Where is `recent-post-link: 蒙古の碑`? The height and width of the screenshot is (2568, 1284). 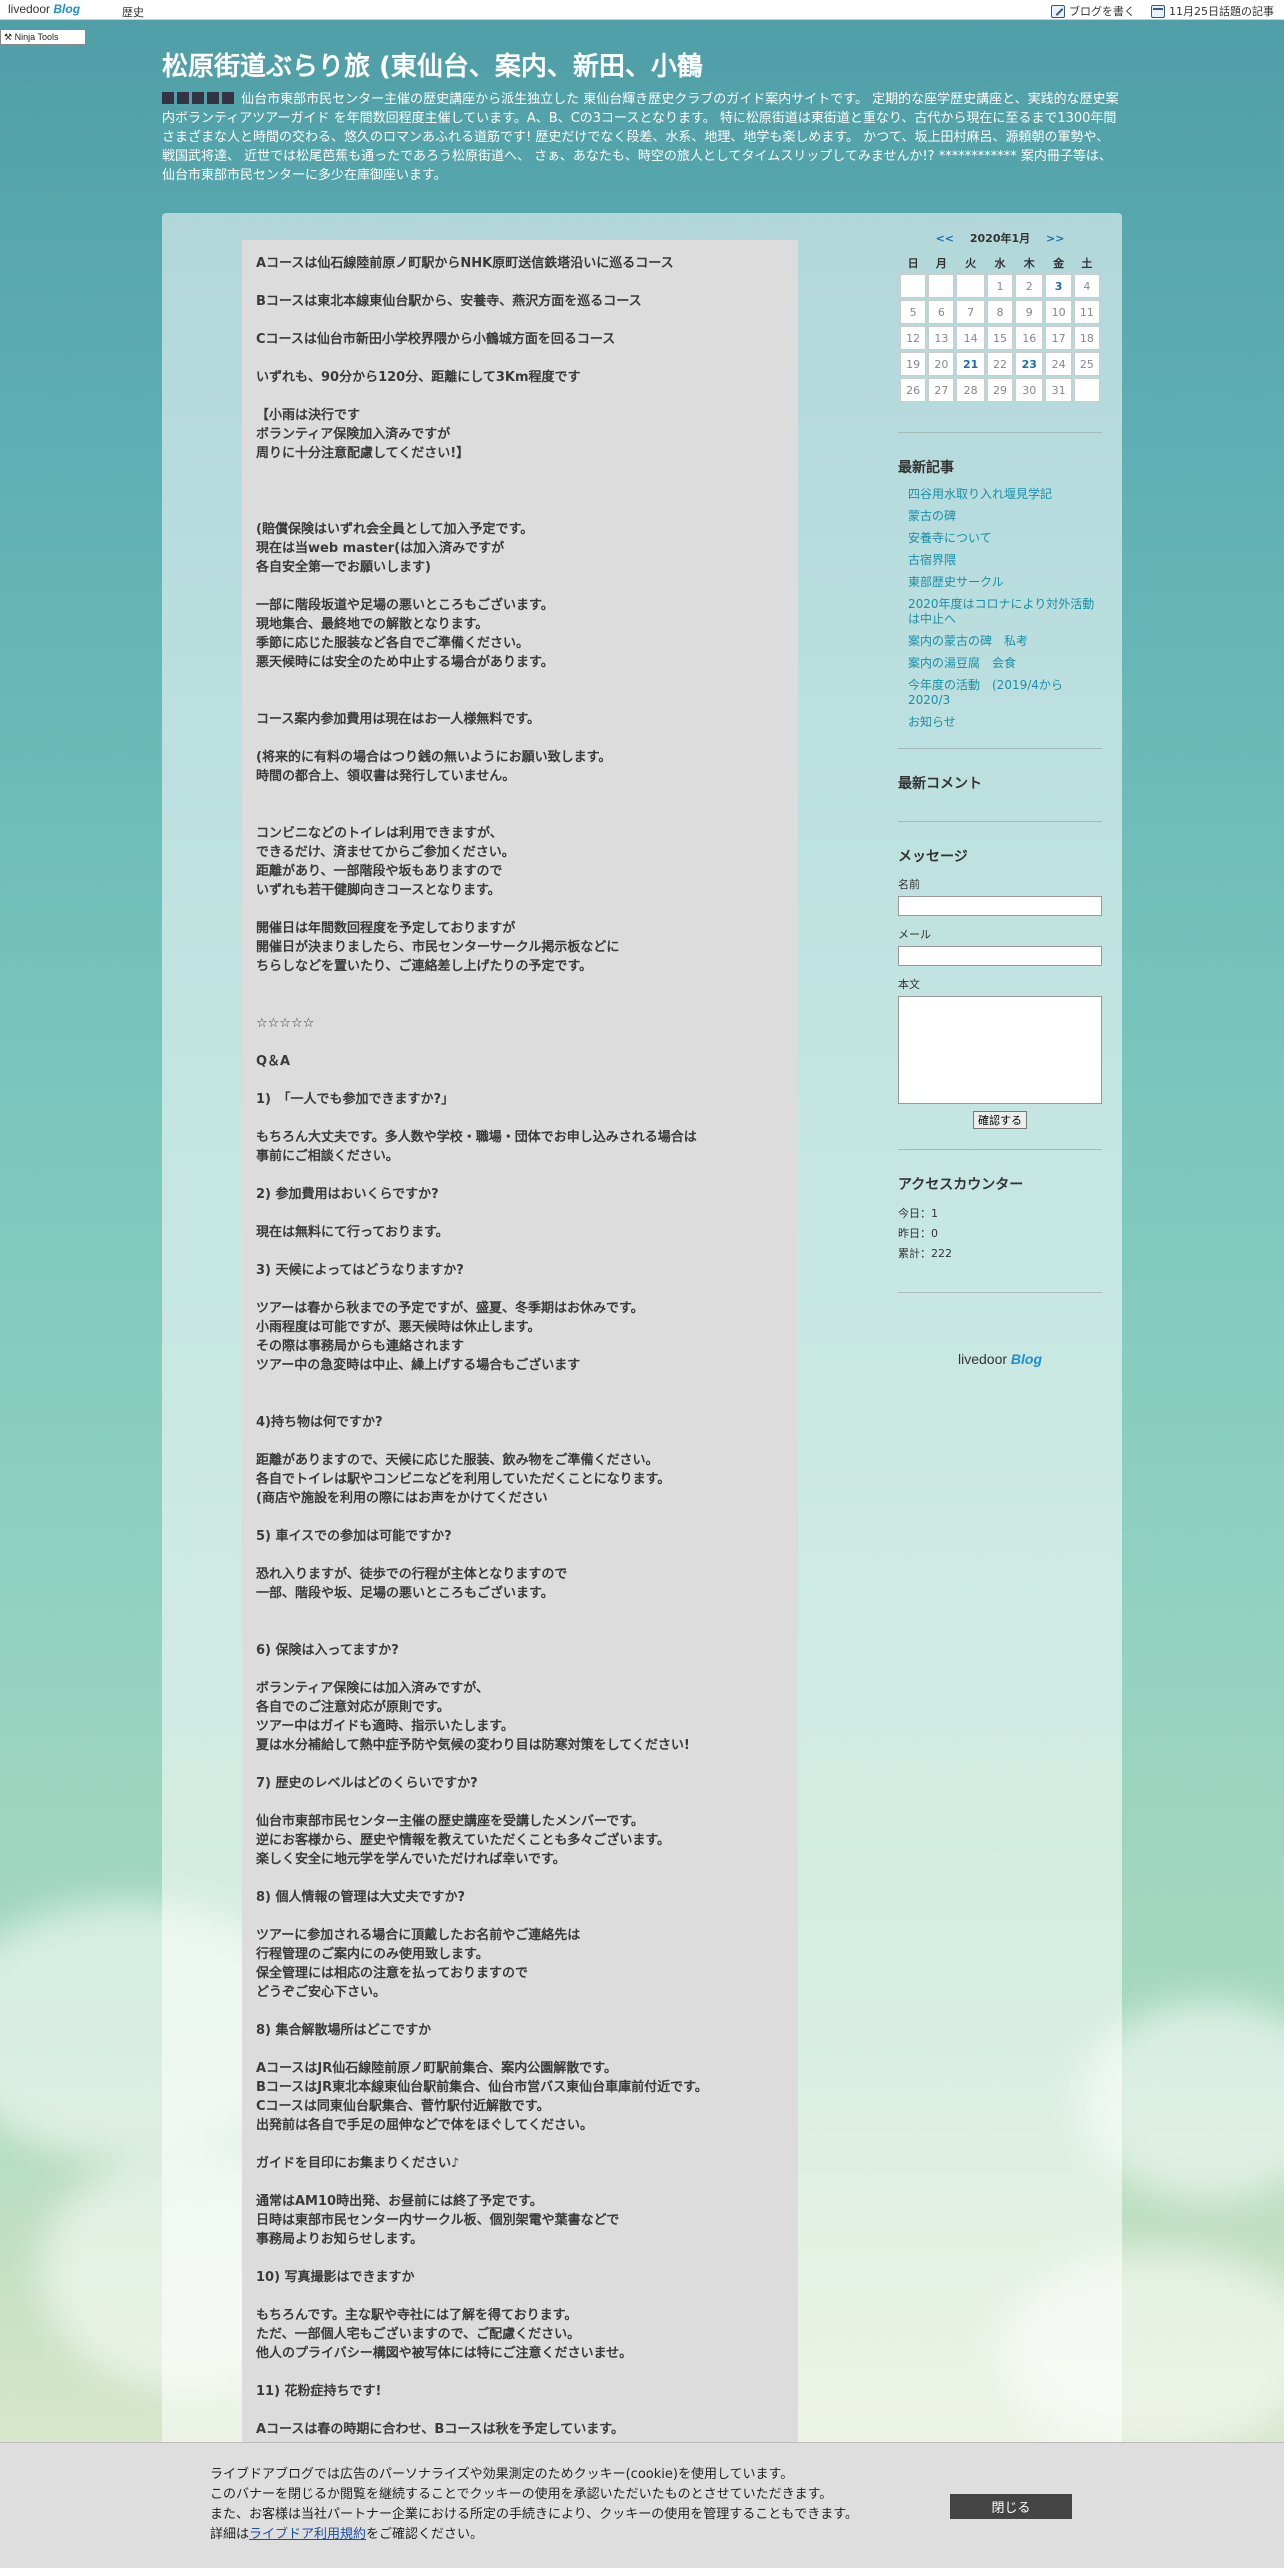
recent-post-link: 蒙古の碑 is located at coordinates (1005, 516).